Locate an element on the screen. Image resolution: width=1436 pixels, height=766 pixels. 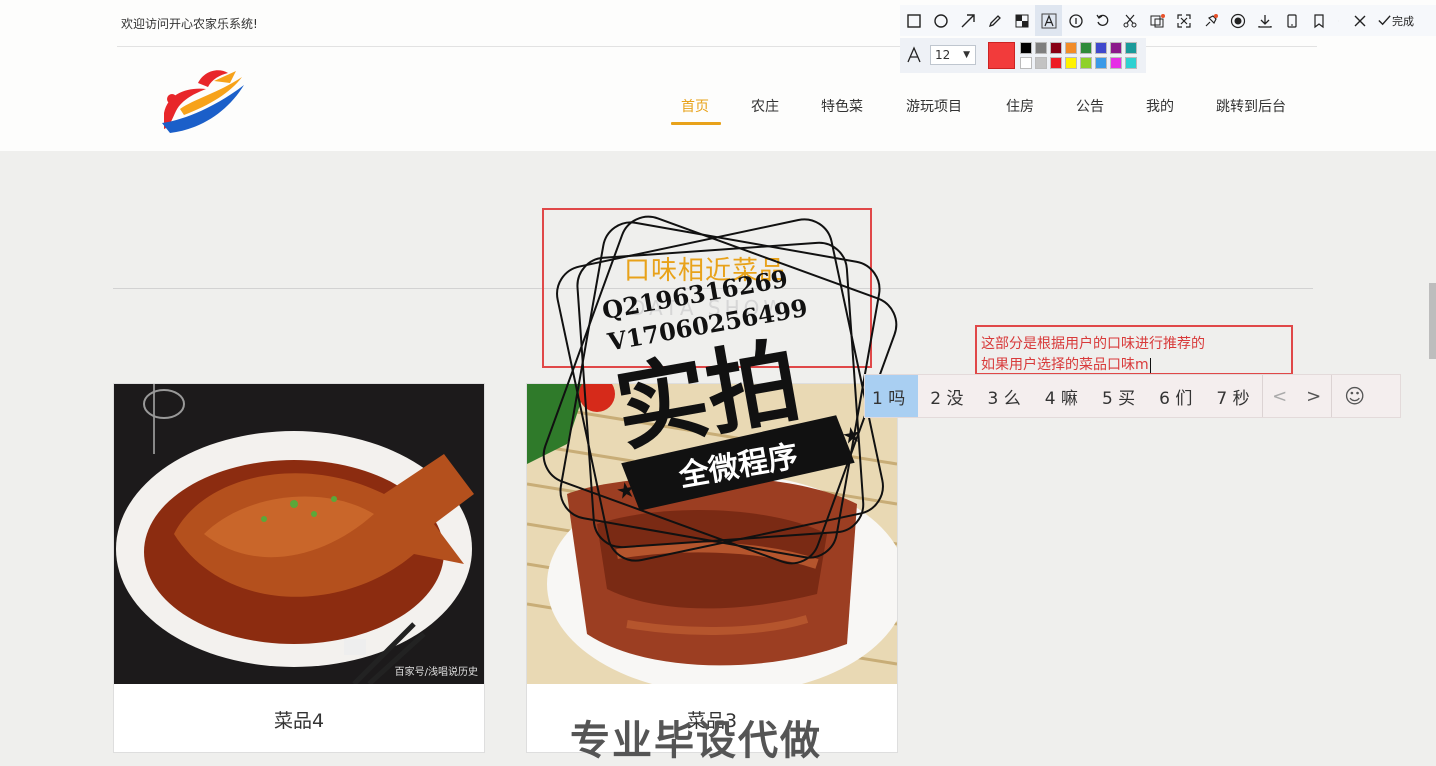
annotation-line-2: 如果用户选择的菜品口味m is located at coordinates (1065, 365).